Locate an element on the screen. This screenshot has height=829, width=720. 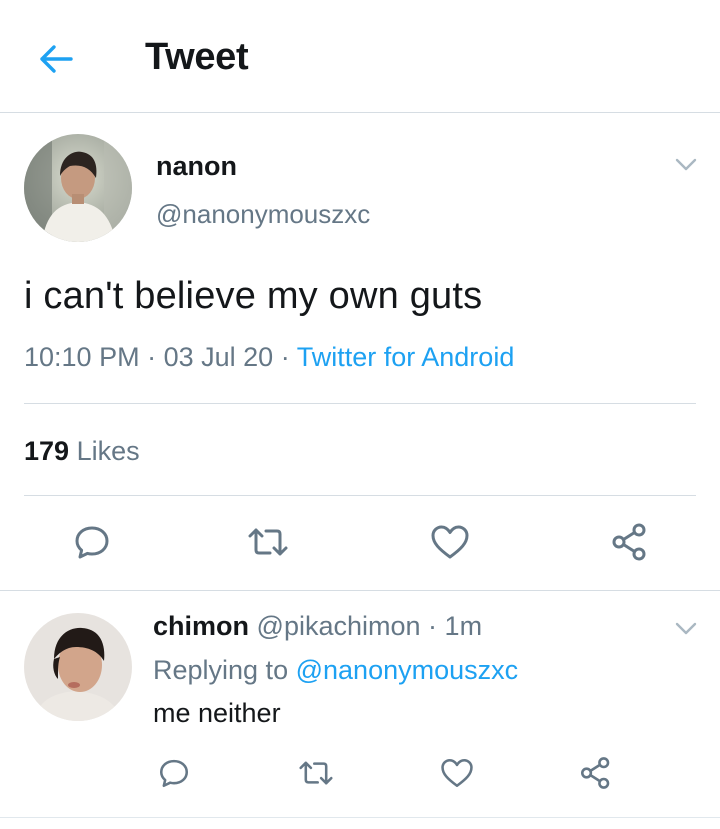
arrow-left-icon is located at coordinates (56, 59).